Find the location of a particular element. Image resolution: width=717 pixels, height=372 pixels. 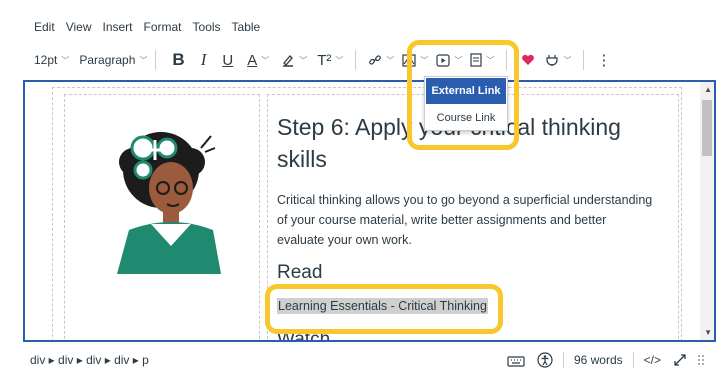

apps-button: ﹀ is located at coordinates (558, 60).